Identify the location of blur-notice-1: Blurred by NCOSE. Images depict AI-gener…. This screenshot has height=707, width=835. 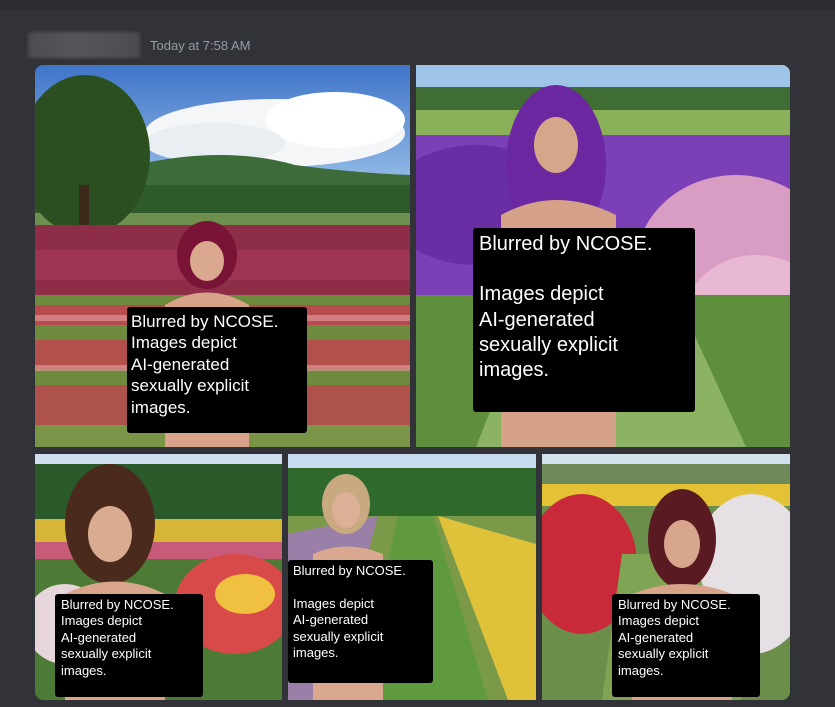
(217, 370).